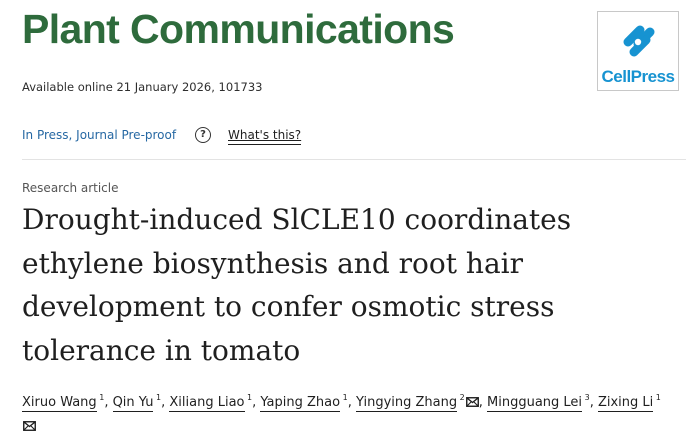 The width and height of the screenshot is (686, 445). I want to click on author-link: Xiruo Wang 1, so click(63, 402).